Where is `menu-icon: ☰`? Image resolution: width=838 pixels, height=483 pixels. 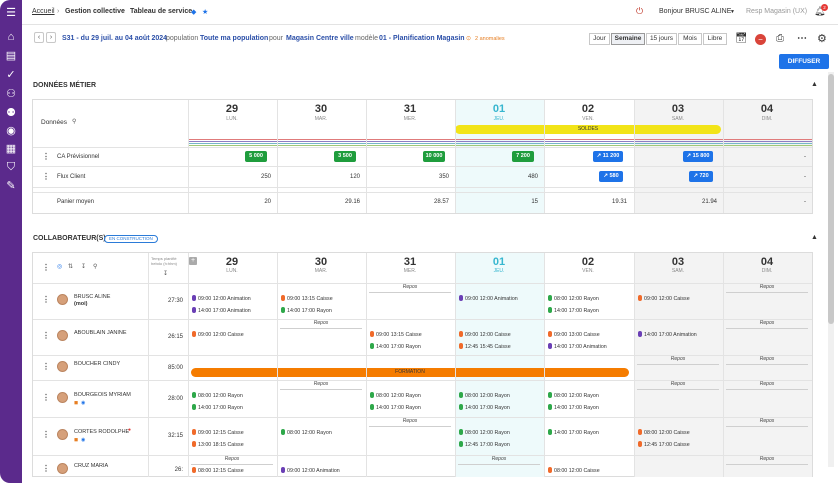 menu-icon: ☰ is located at coordinates (11, 13).